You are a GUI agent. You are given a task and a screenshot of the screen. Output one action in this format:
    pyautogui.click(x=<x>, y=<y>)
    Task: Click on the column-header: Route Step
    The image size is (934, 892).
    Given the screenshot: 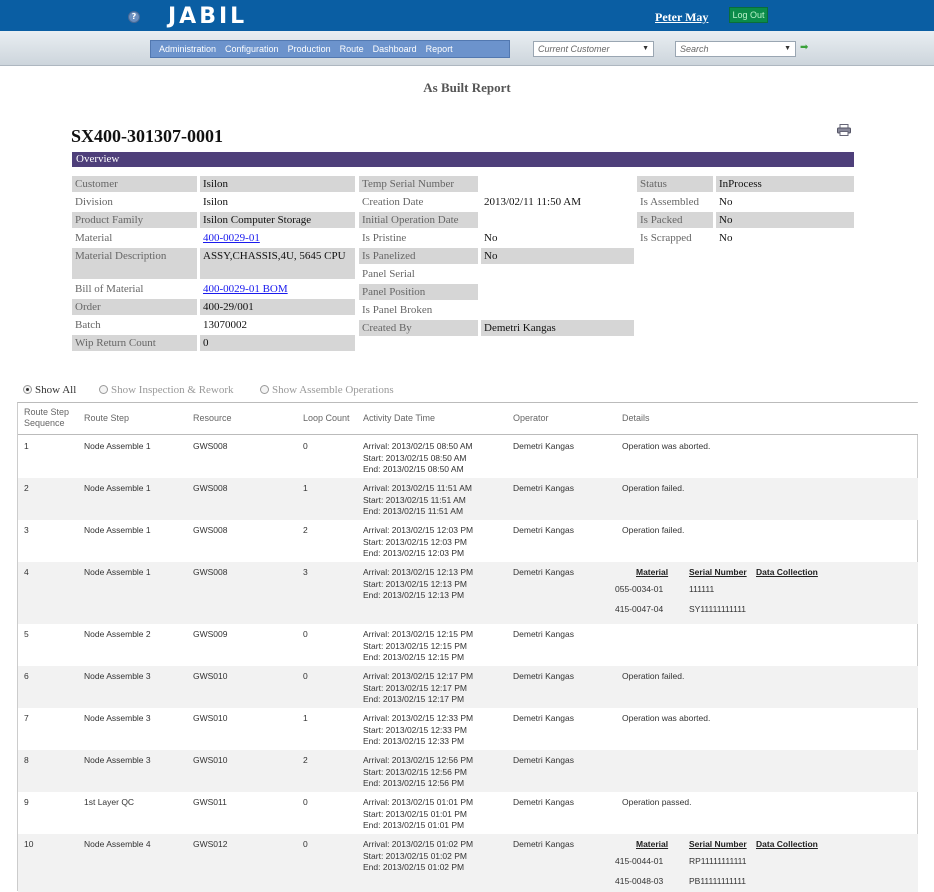 What is the action you would take?
    pyautogui.click(x=106, y=418)
    